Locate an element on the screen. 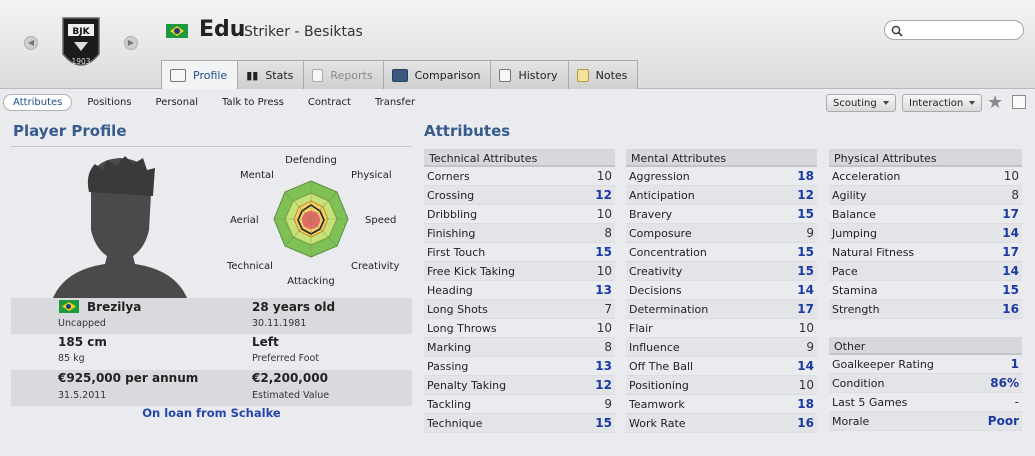 Image resolution: width=1035 pixels, height=456 pixels. attribute-row: Penalty Taking 12 is located at coordinates (519, 385).